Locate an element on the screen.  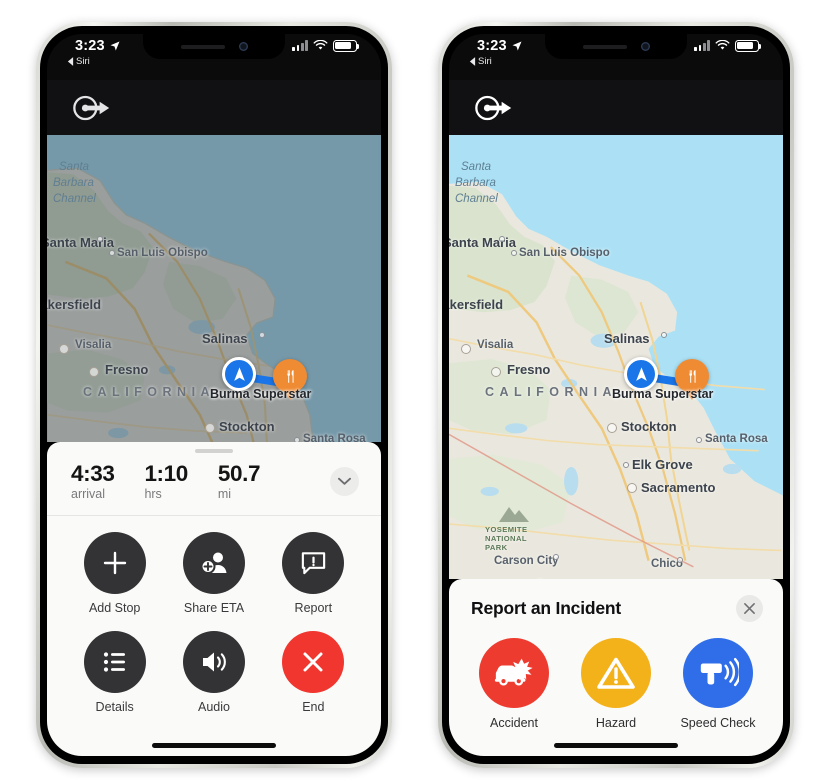
chevron-down-icon is located at coordinates (344, 482).